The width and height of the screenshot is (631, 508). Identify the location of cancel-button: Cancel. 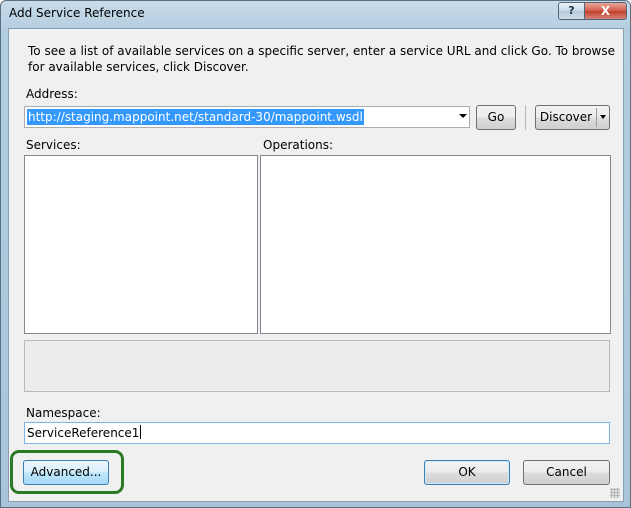
(566, 472).